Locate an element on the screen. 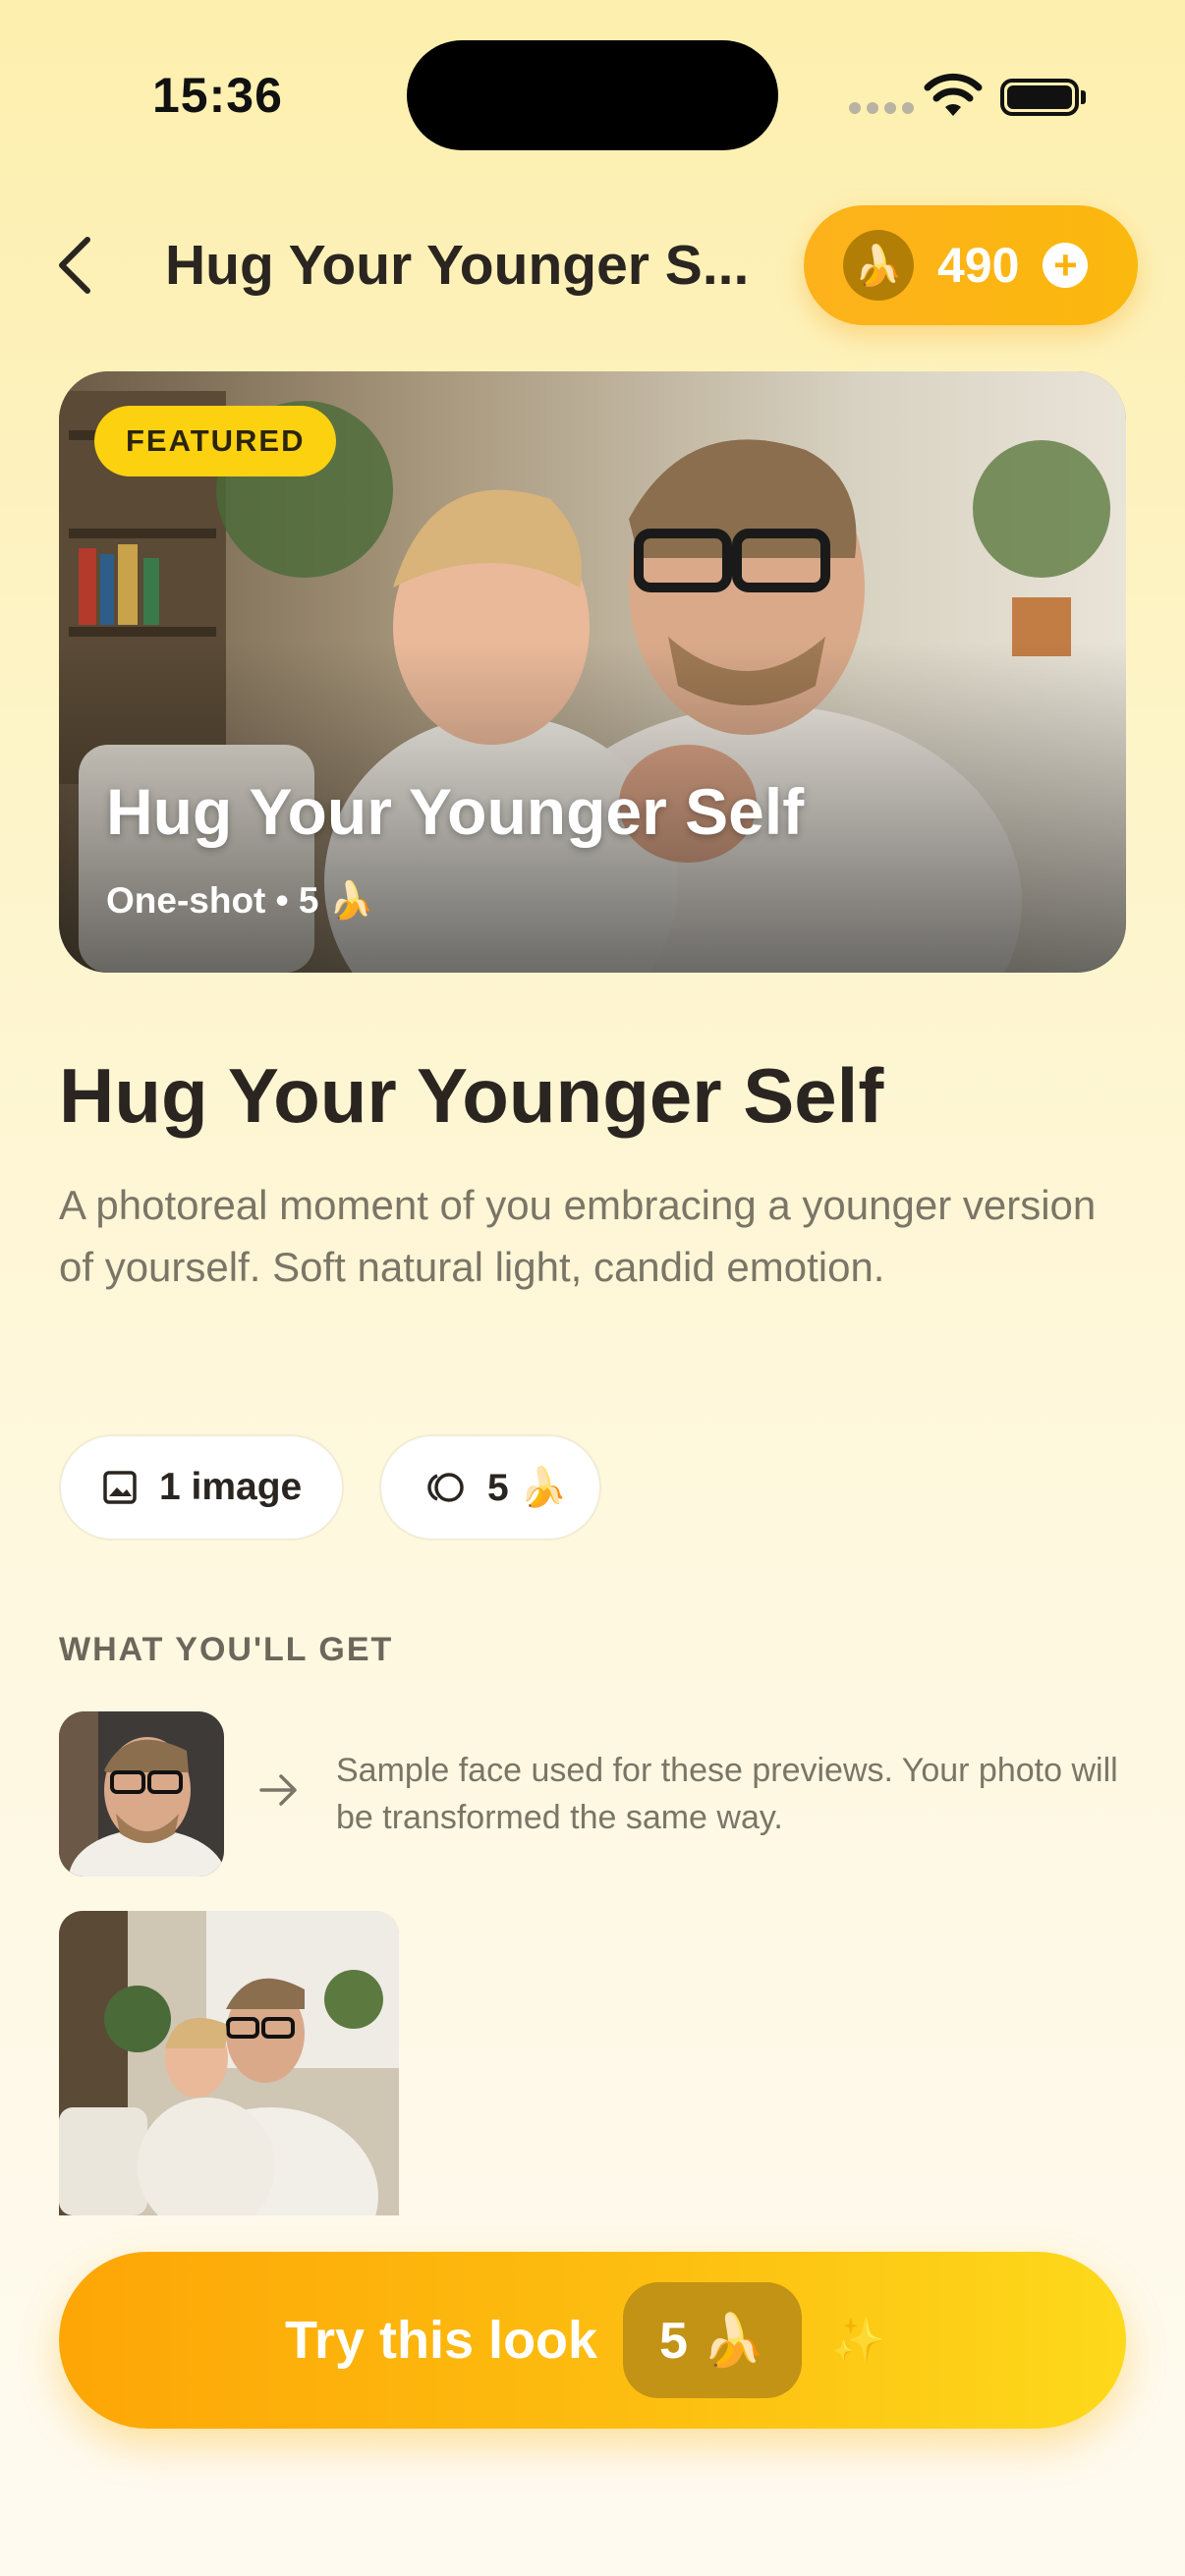 This screenshot has width=1185, height=2576. plus-icon: + is located at coordinates (1066, 265).